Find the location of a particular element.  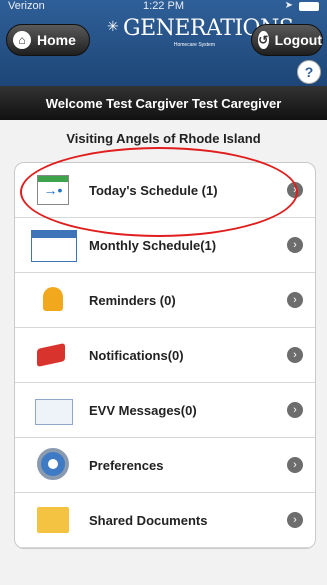

gear-icon is located at coordinates (53, 465).